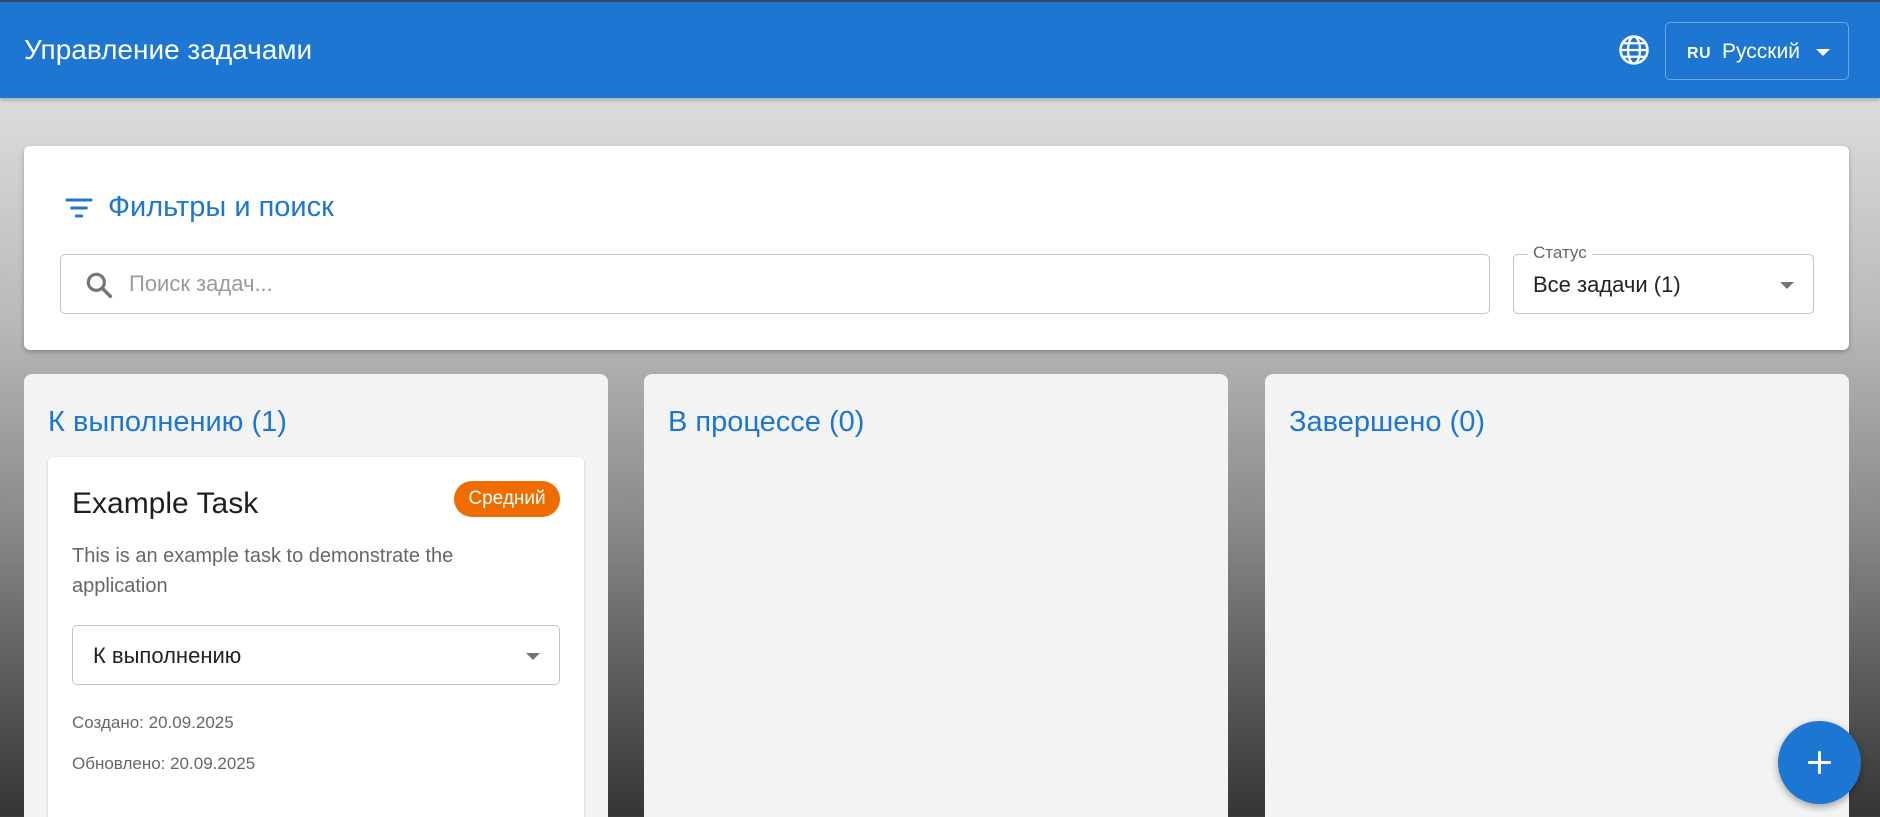  What do you see at coordinates (79, 208) in the screenshot?
I see `filter-icon` at bounding box center [79, 208].